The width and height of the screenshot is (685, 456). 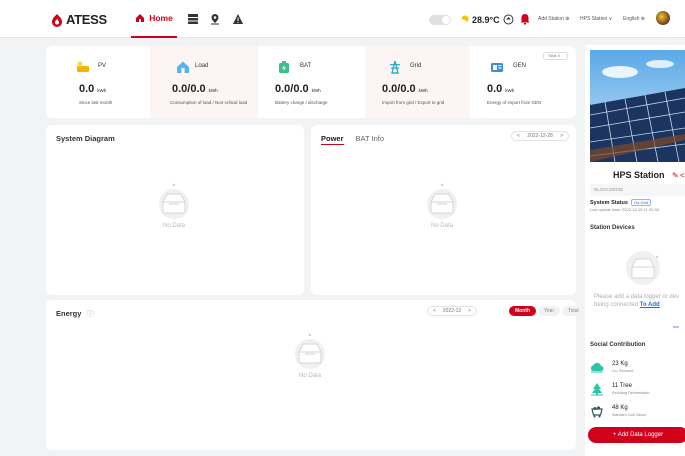 I want to click on sun-weather-icon, so click(x=463, y=20).